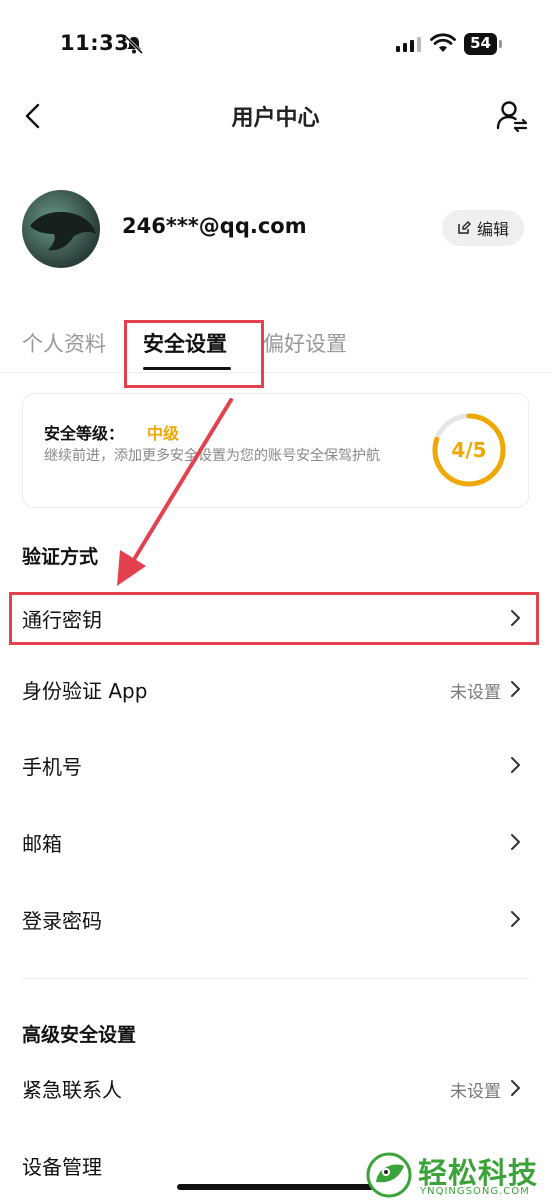  Describe the element at coordinates (480, 43) in the screenshot. I see `battery-level: 54` at that location.